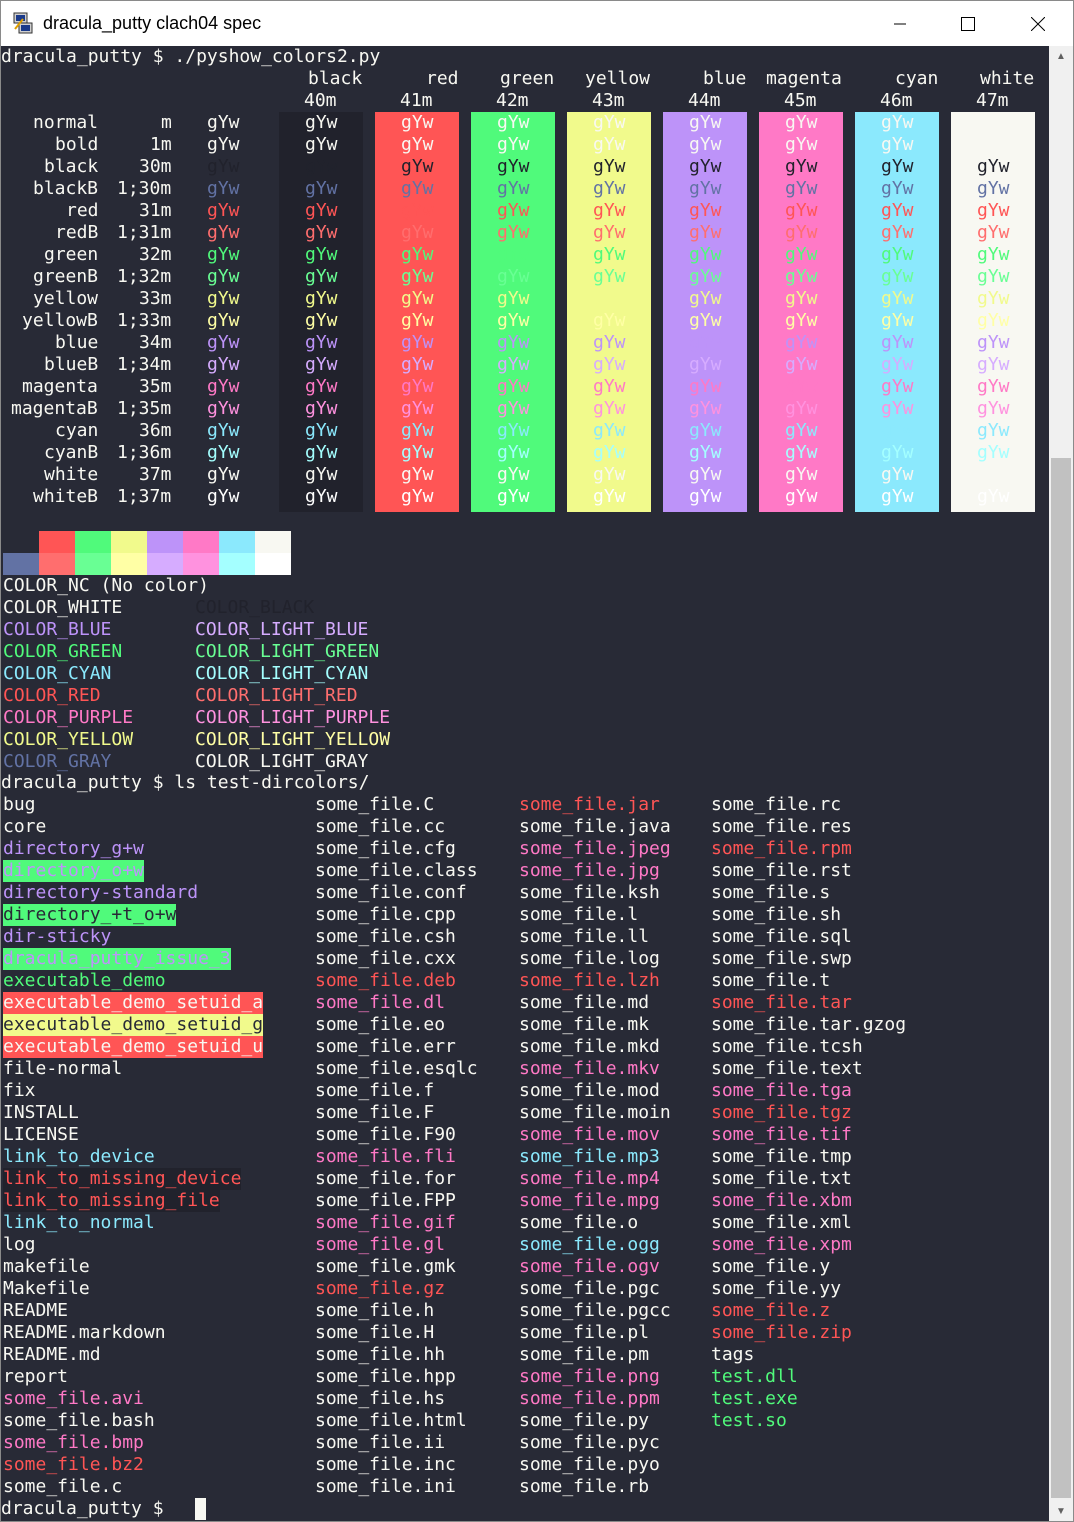 Image resolution: width=1074 pixels, height=1522 pixels. Describe the element at coordinates (79, 1156) in the screenshot. I see `ls-entry: link_to_device` at that location.